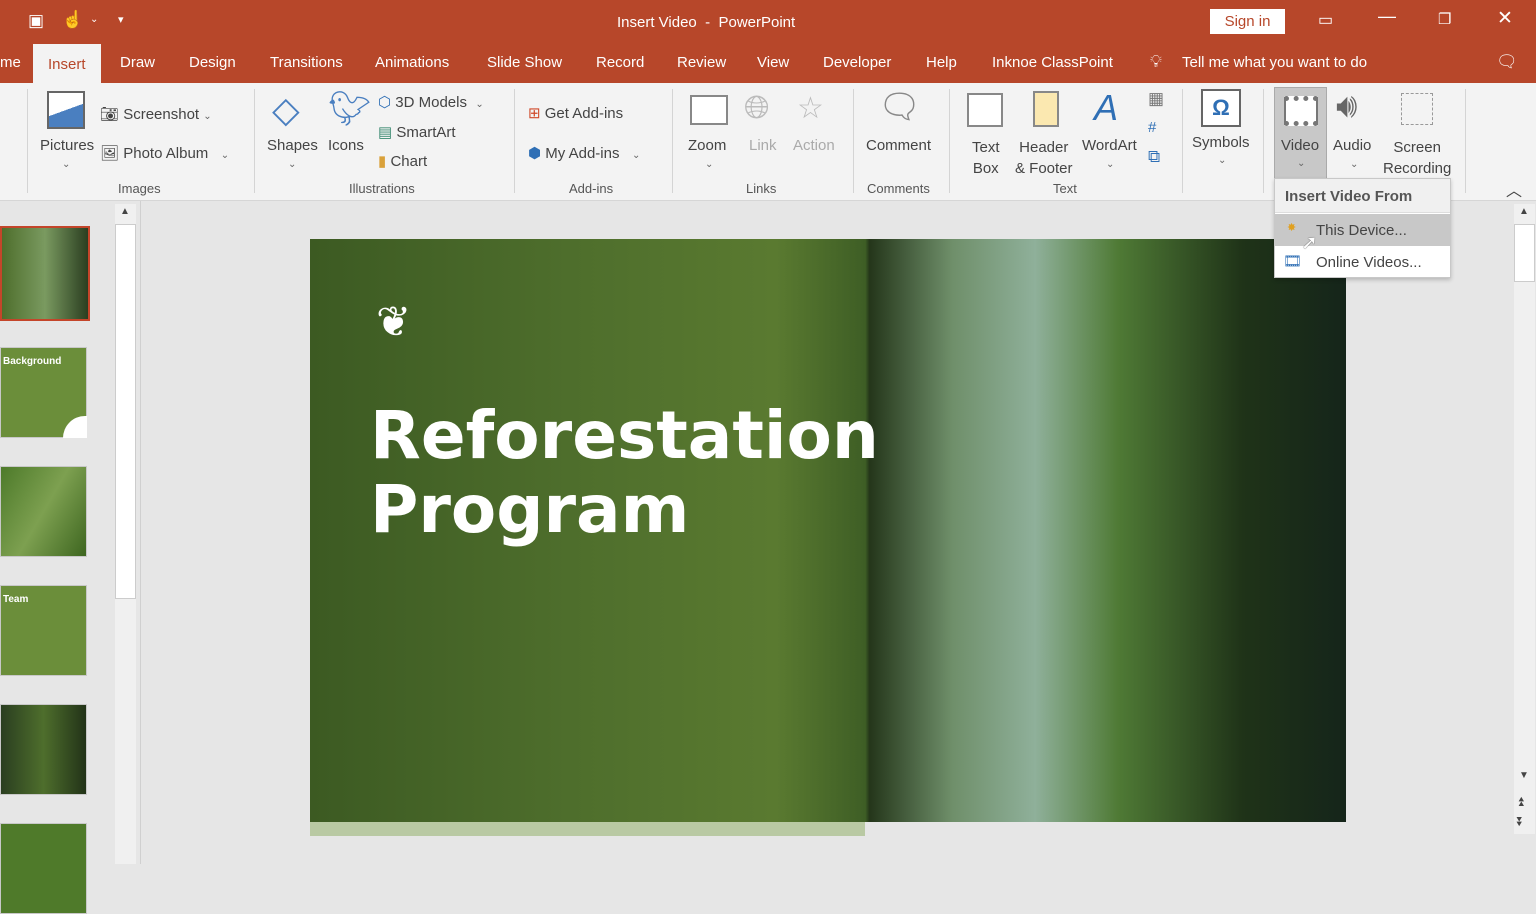 Image resolution: width=1536 pixels, height=914 pixels. Describe the element at coordinates (1505, 18) in the screenshot. I see `close-icon: ✕` at that location.